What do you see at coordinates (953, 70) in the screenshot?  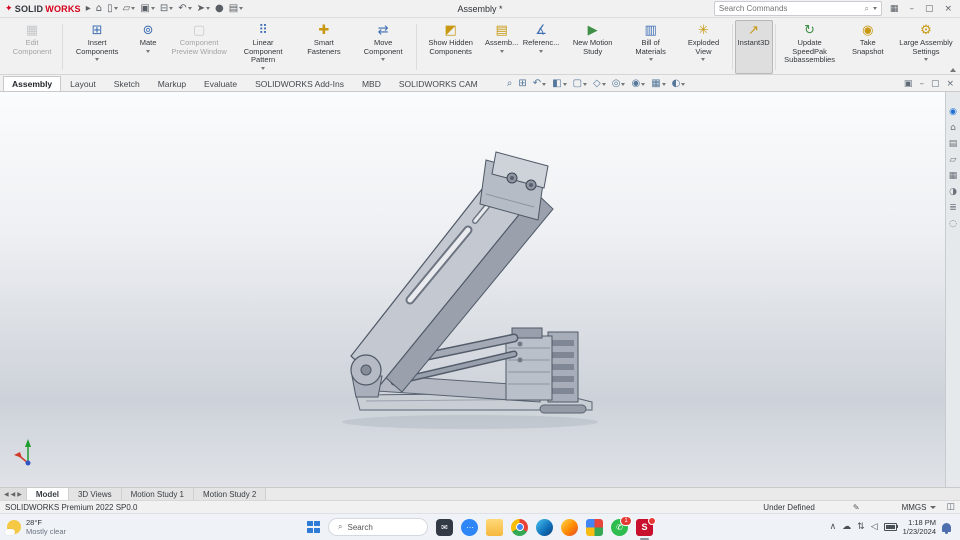 I see `ribbon-collapse-icon` at bounding box center [953, 70].